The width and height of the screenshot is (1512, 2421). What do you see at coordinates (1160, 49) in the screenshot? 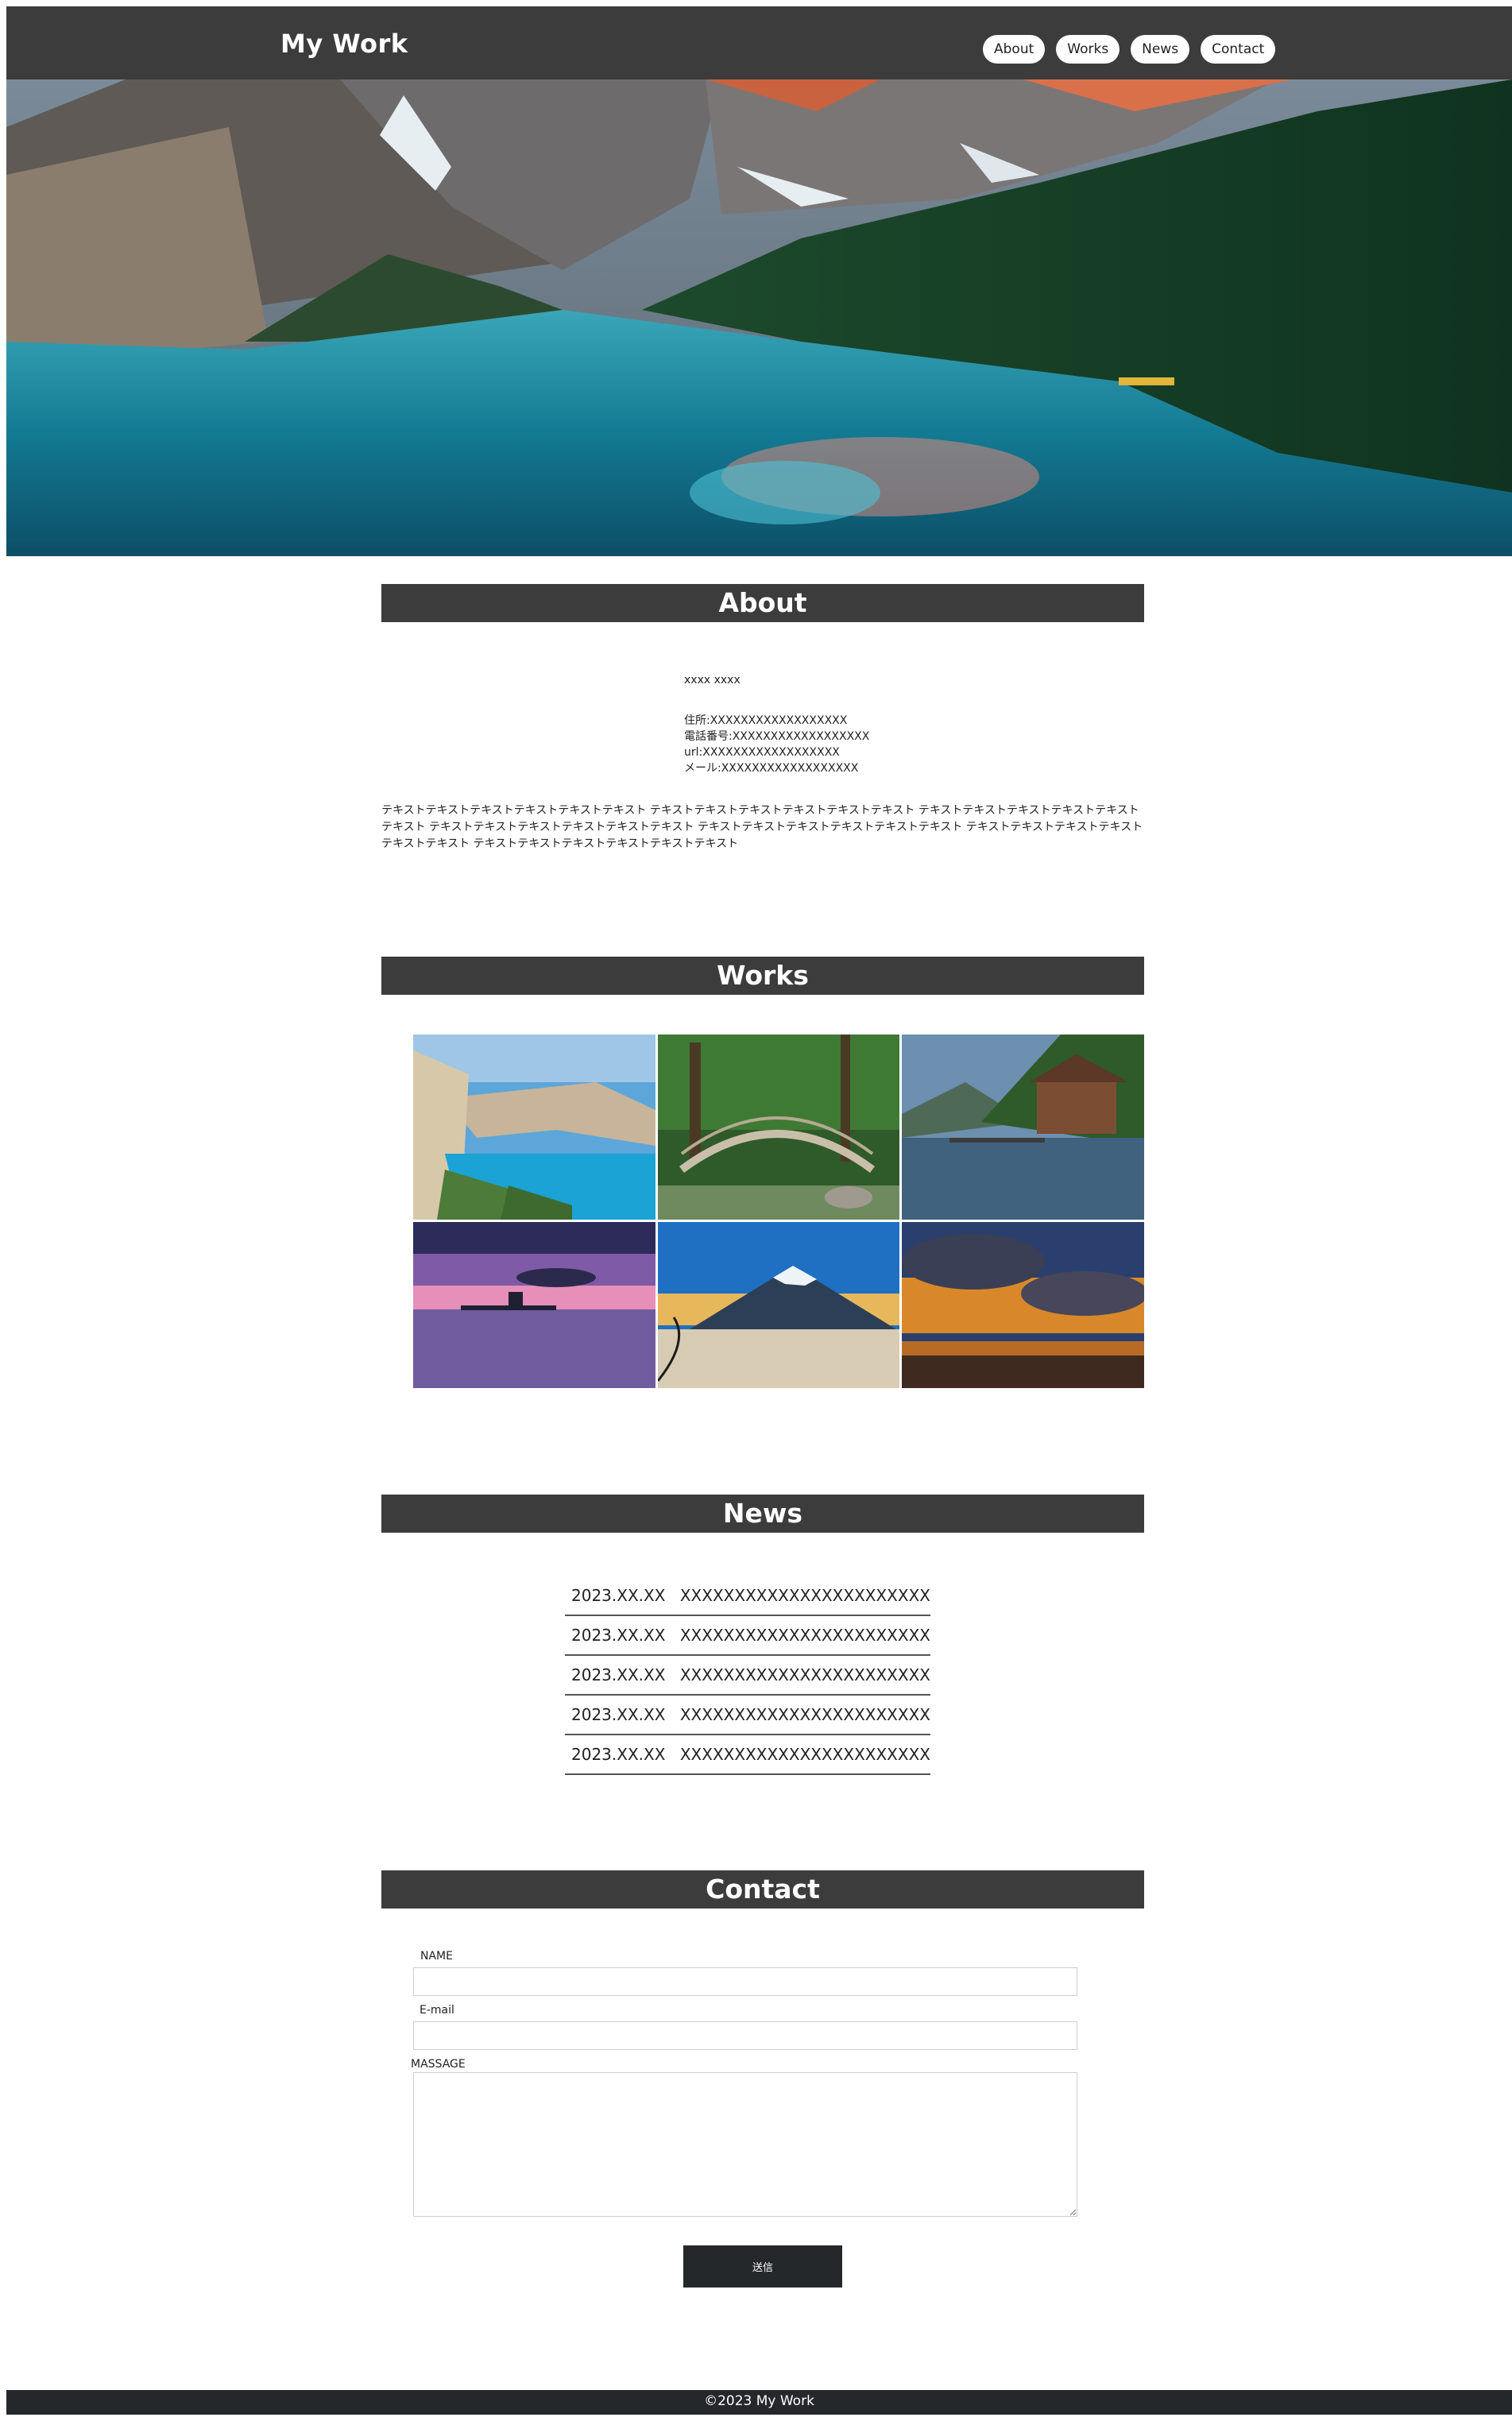
I see `nav-news-link: News` at bounding box center [1160, 49].